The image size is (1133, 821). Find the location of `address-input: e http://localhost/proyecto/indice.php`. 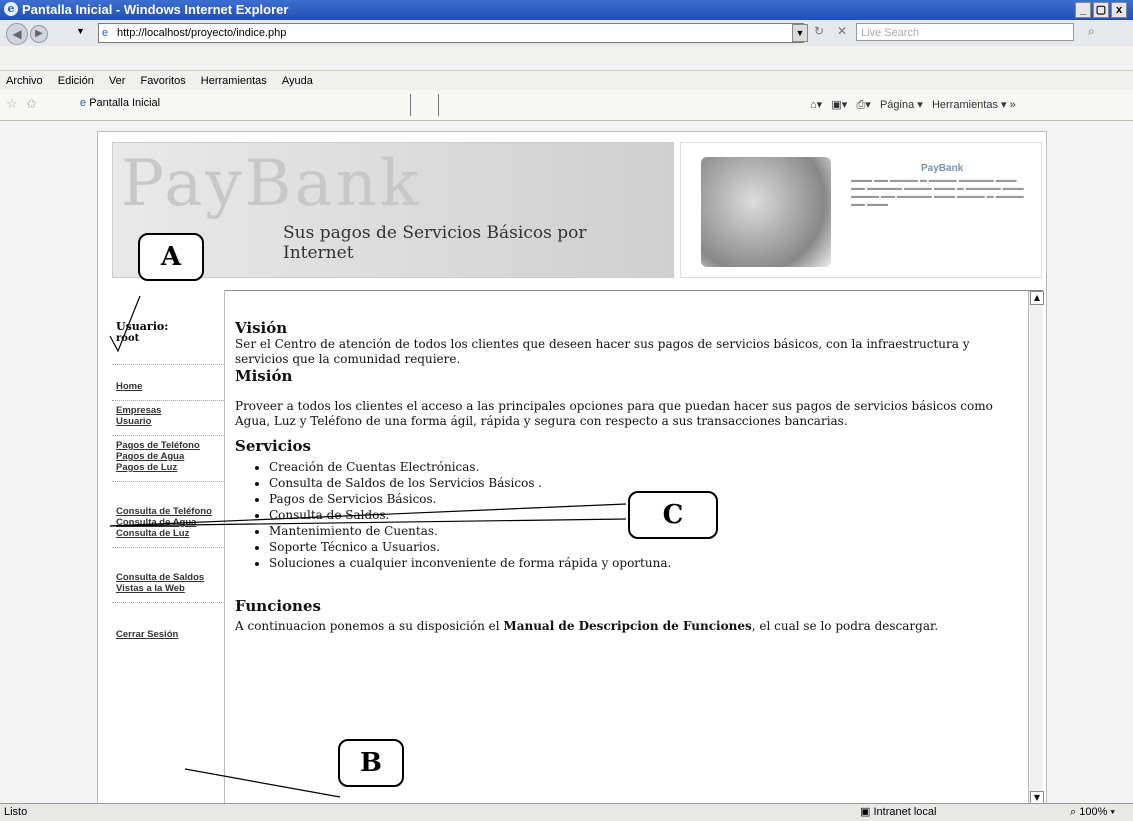

address-input: e http://localhost/proyecto/indice.php is located at coordinates (451, 33).